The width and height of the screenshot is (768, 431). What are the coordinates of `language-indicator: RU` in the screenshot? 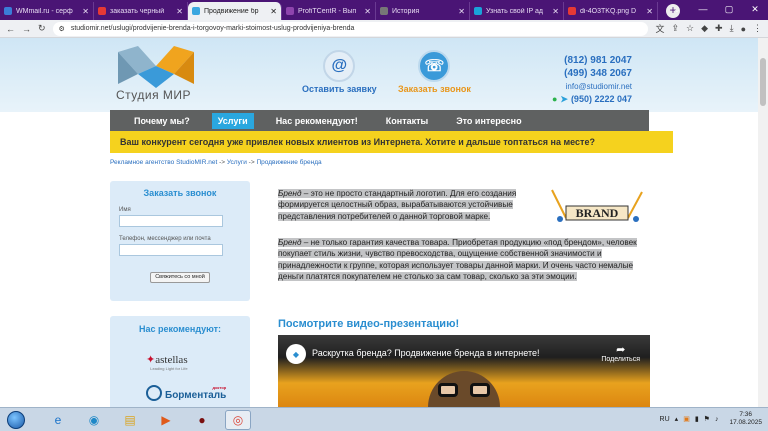 It's located at (665, 419).